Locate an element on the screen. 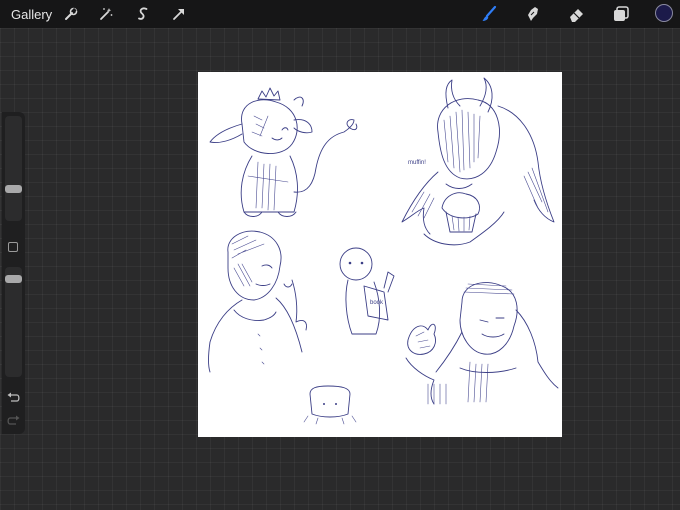  opacity-thumb is located at coordinates (13, 279).